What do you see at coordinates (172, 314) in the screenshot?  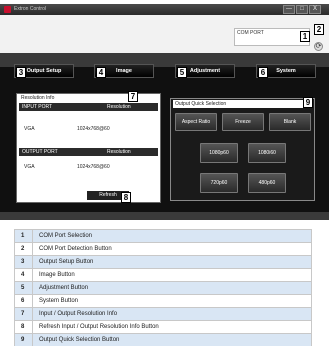 I see `legend-text: Input / Output Resolution Info` at bounding box center [172, 314].